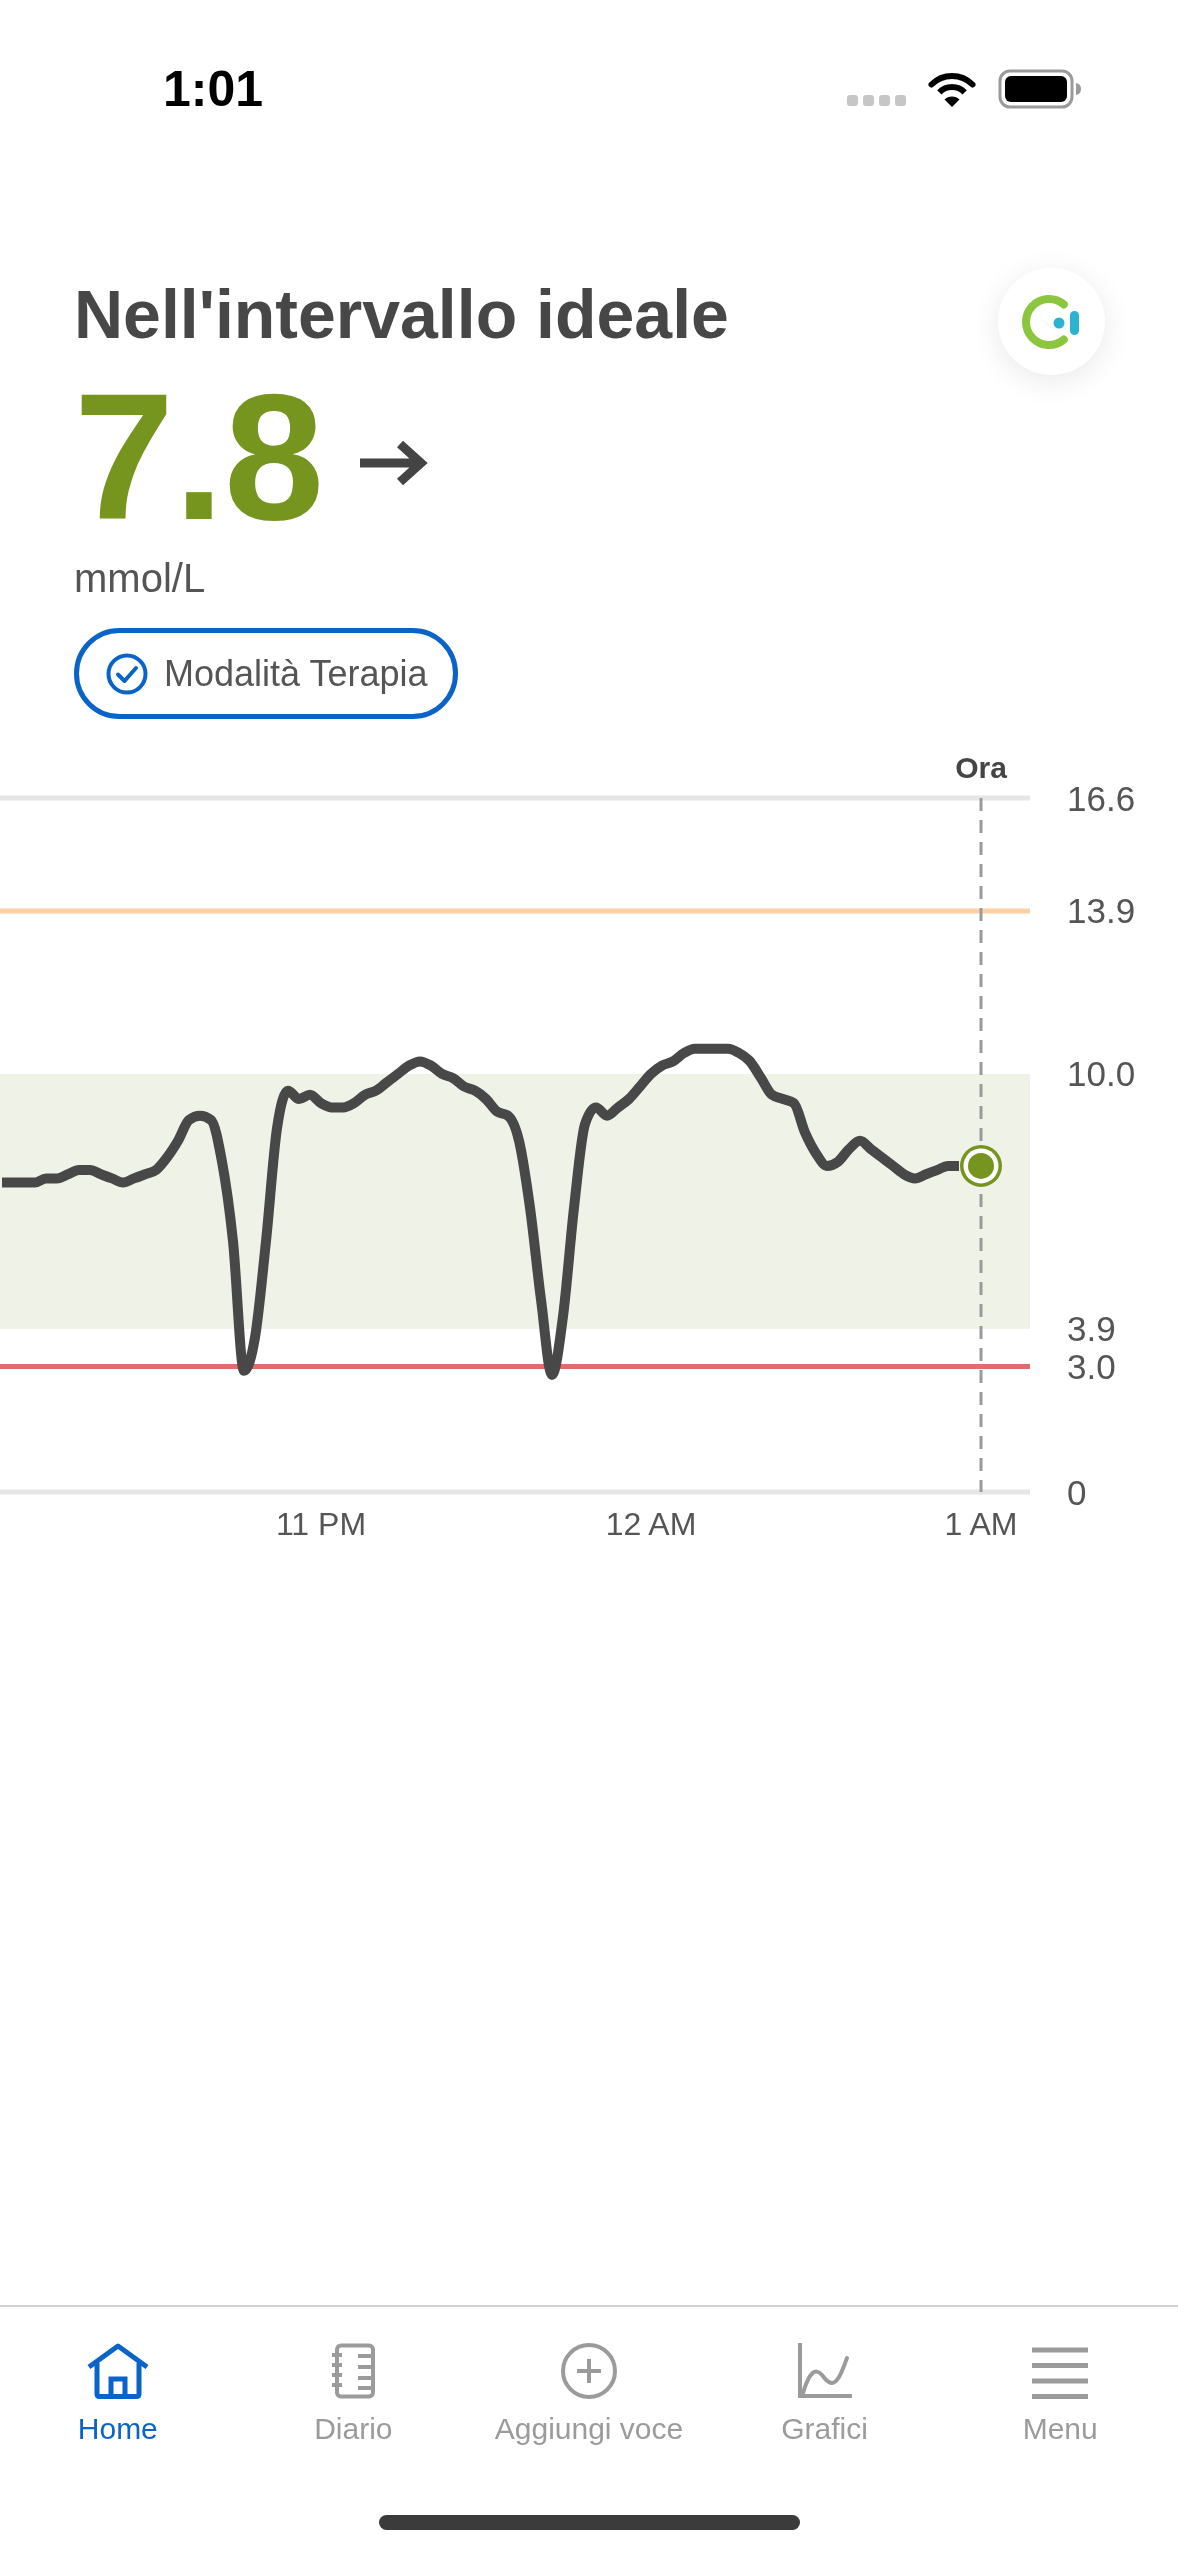  I want to click on tab-bar-item: Home, so click(118, 2393).